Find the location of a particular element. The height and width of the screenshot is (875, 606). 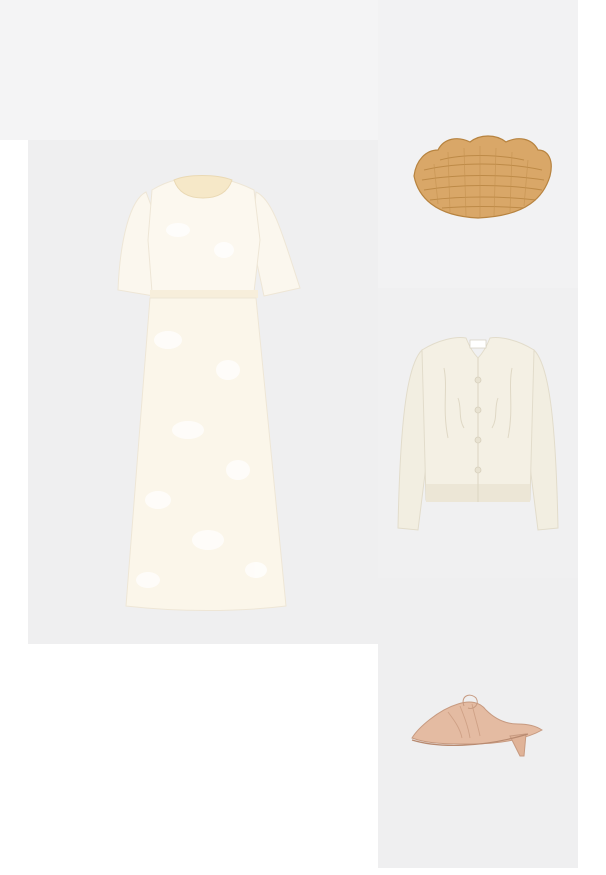

cardigan-product-tile is located at coordinates (478, 433).